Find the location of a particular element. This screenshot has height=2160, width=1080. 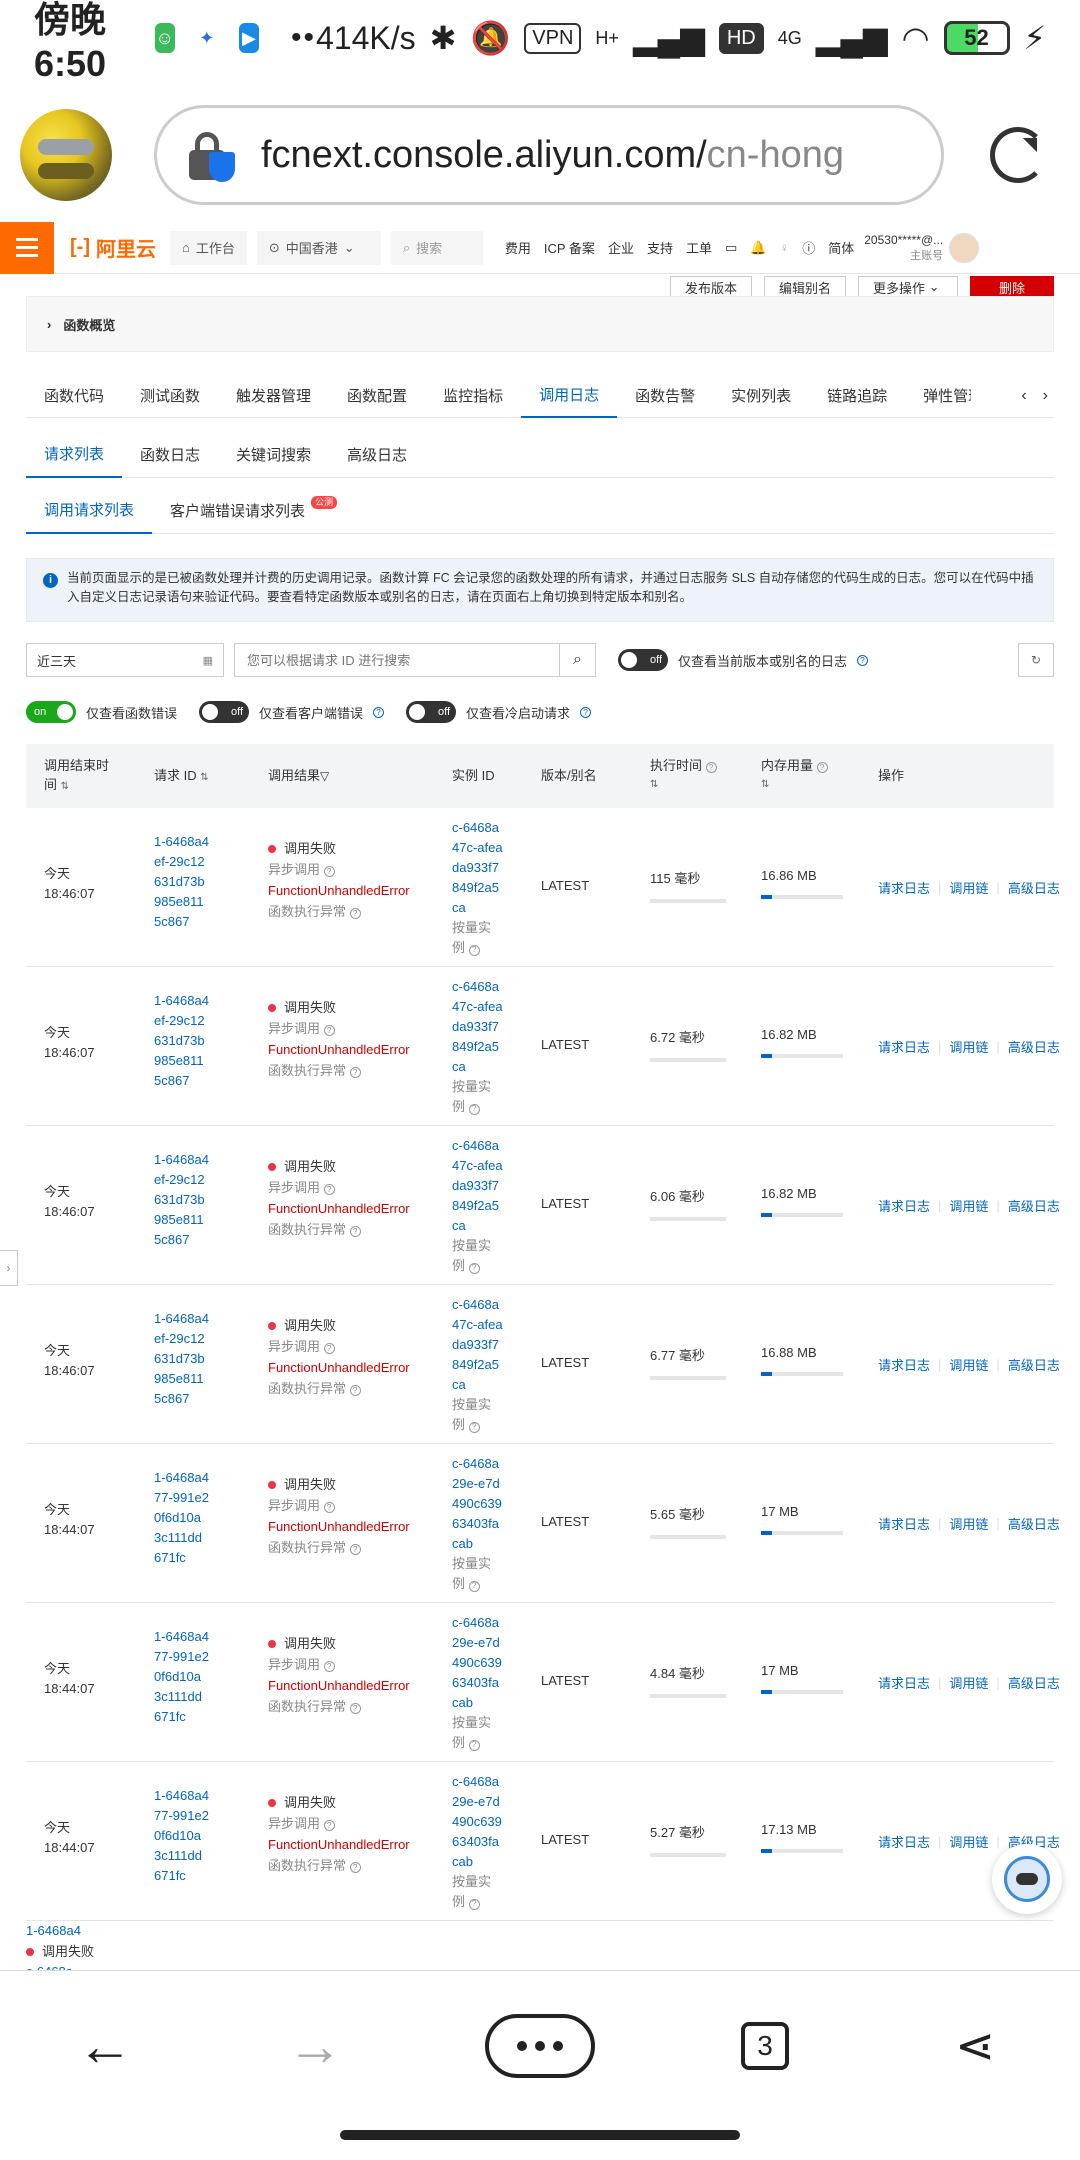

header-search: ⌕ 搜索 is located at coordinates (436, 247).